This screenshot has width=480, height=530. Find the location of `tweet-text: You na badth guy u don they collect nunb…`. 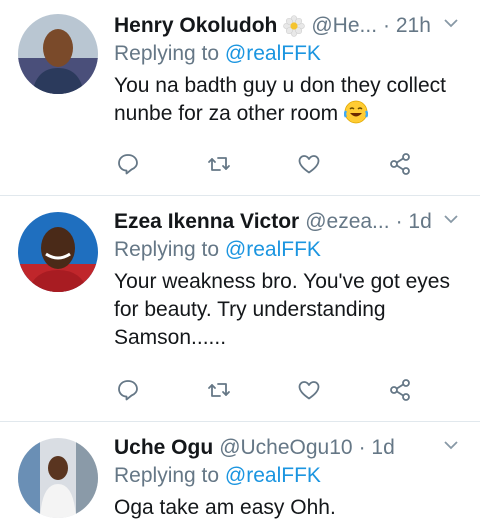

tweet-text: You na badth guy u don they collect nunb… is located at coordinates (290, 100).